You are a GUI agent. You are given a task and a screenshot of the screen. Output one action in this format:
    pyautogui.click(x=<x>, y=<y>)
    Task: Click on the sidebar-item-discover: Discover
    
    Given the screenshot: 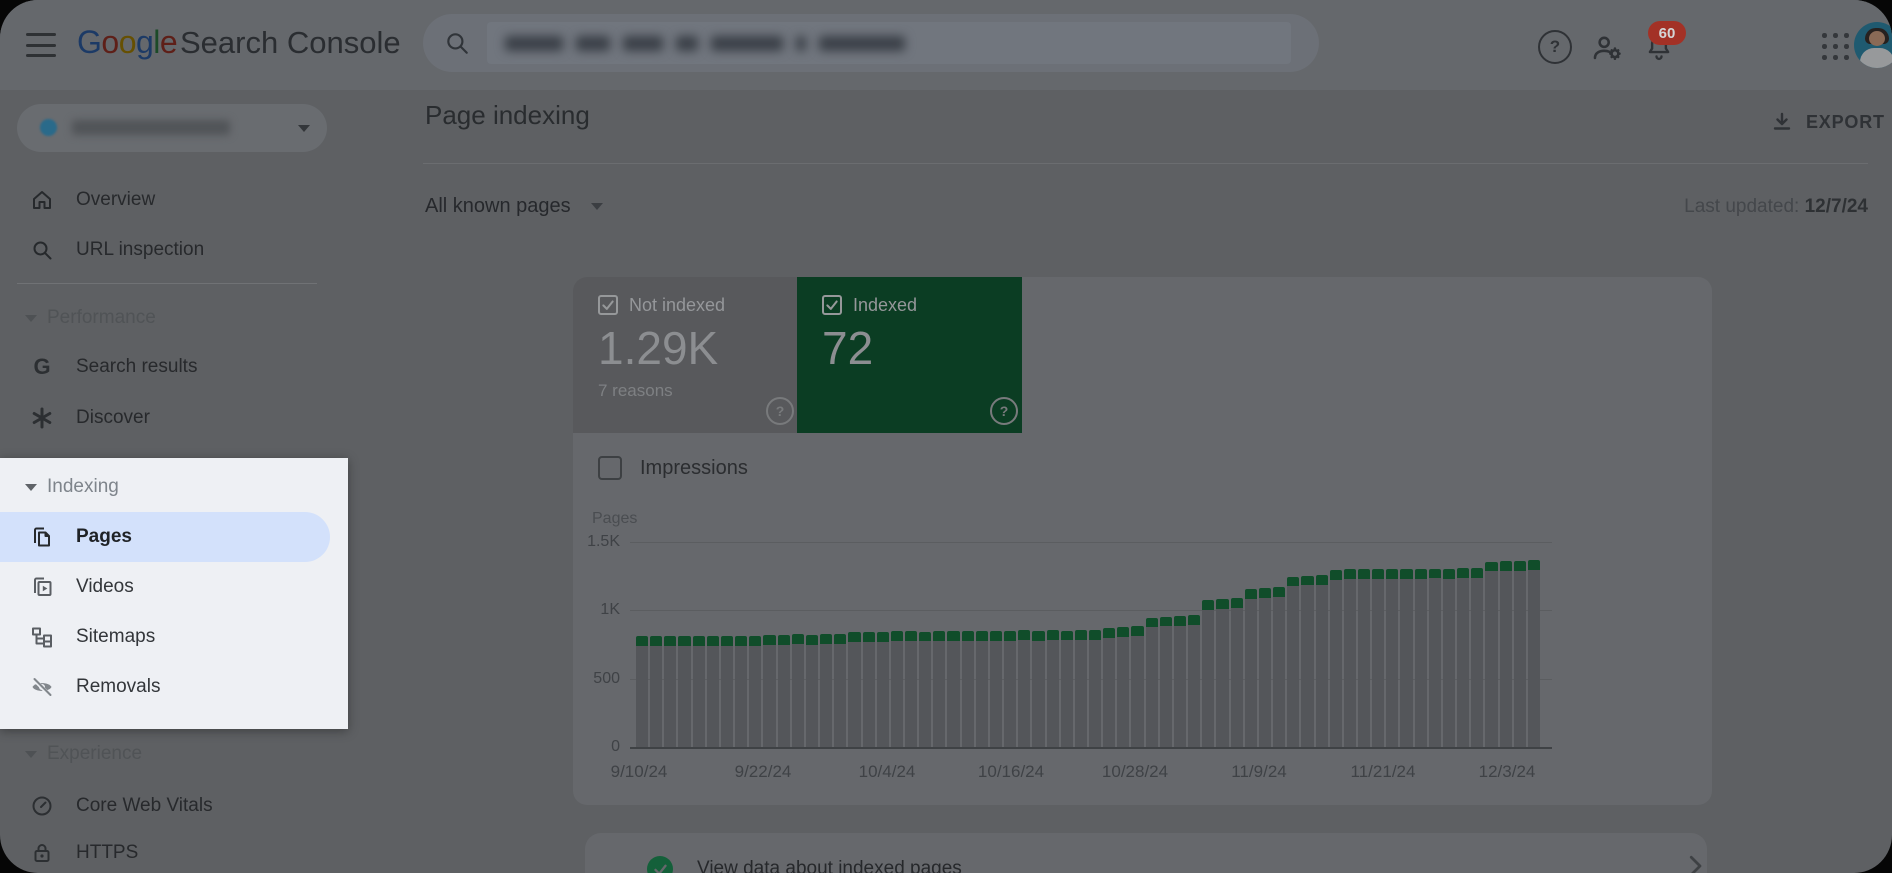 What is the action you would take?
    pyautogui.click(x=174, y=418)
    